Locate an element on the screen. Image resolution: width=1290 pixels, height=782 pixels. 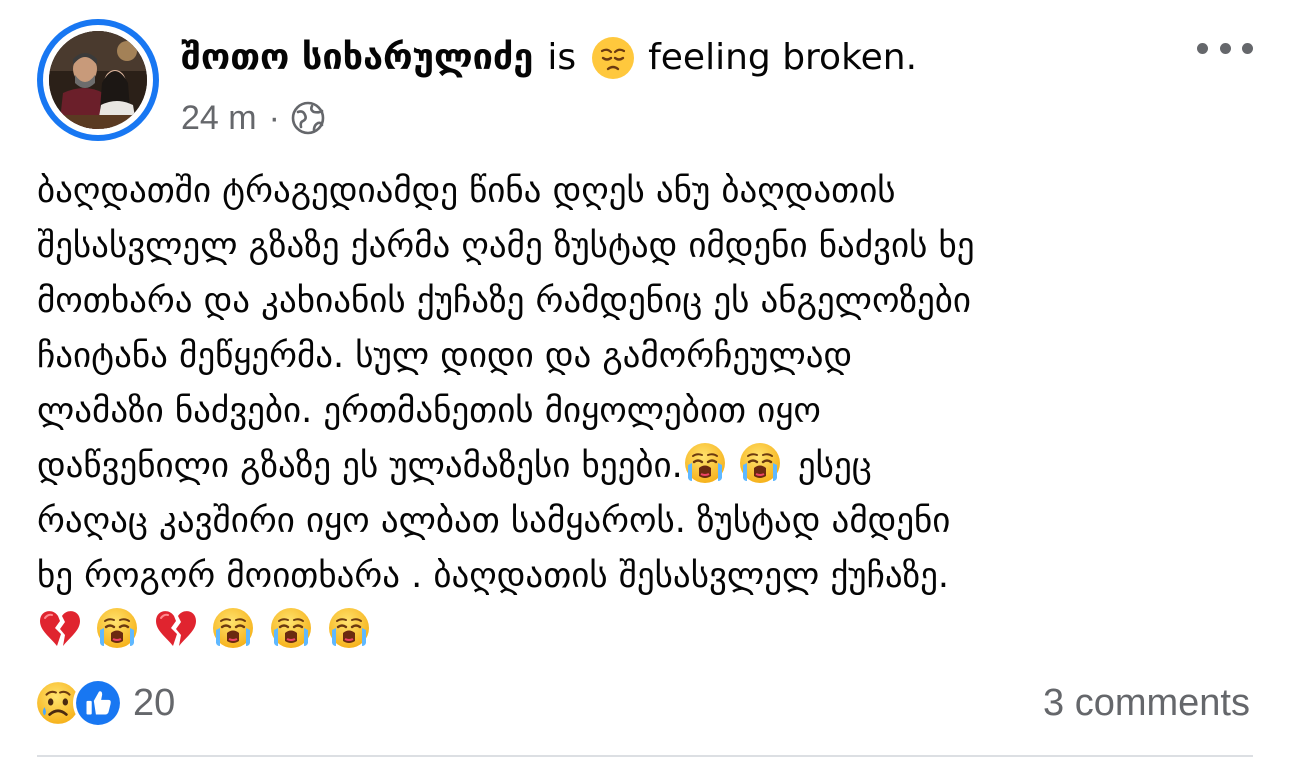
more-options-button is located at coordinates (1225, 48).